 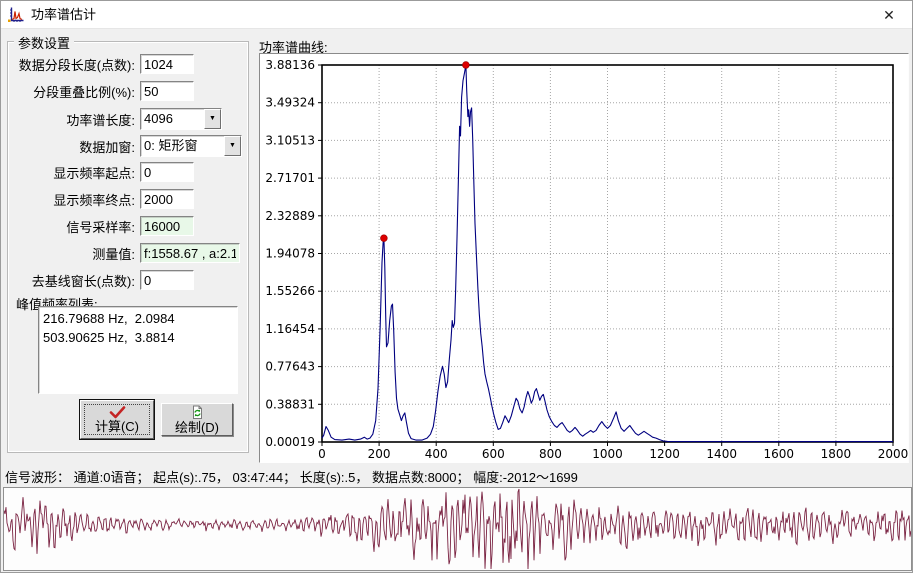 I want to click on measured-value-field, so click(x=190, y=253).